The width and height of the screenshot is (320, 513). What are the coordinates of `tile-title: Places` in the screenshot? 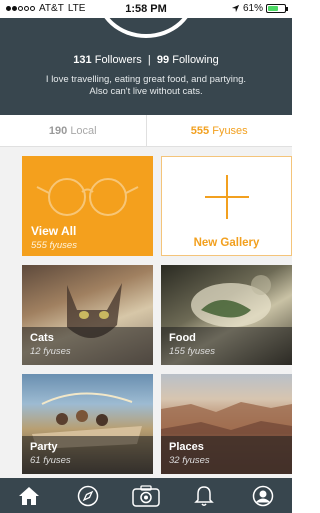 It's located at (186, 447).